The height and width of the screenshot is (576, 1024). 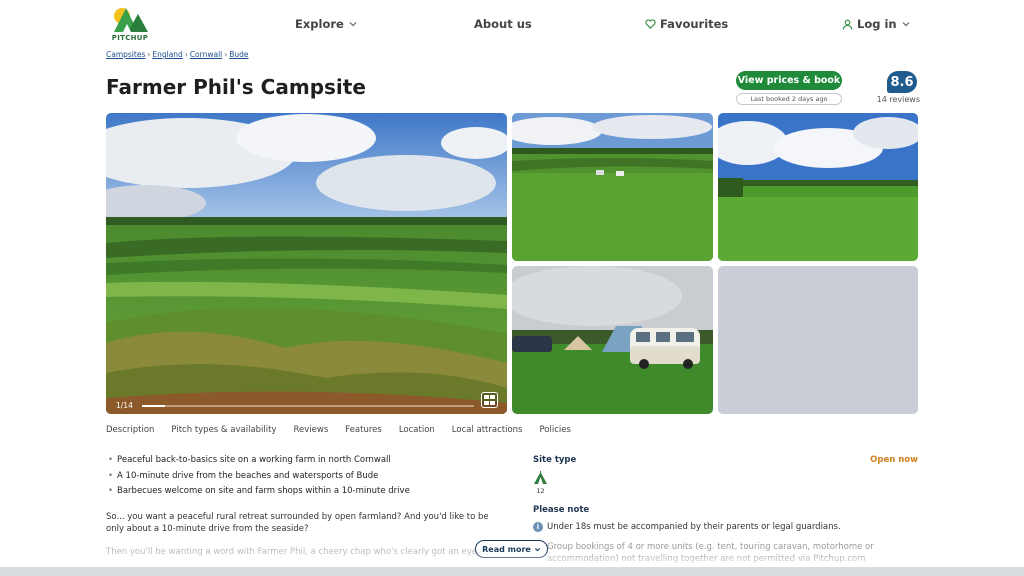 I want to click on nav-log-in-label: Log in, so click(x=877, y=24).